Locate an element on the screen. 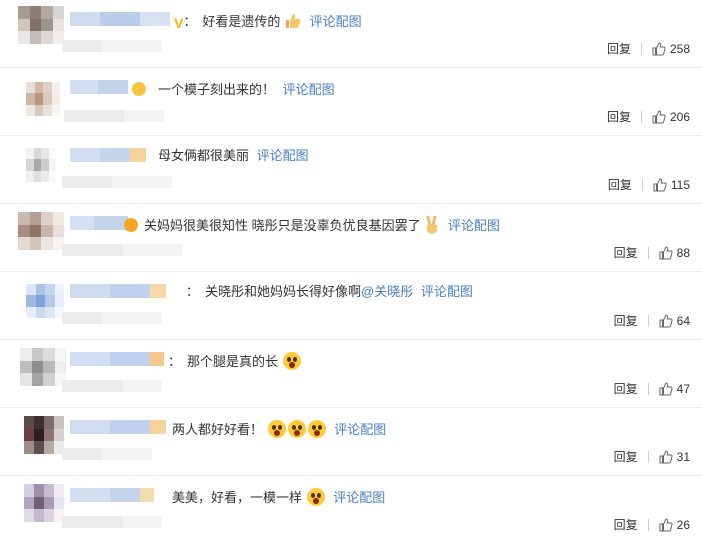 Image resolution: width=702 pixels, height=540 pixels. like-count: 26 is located at coordinates (683, 524).